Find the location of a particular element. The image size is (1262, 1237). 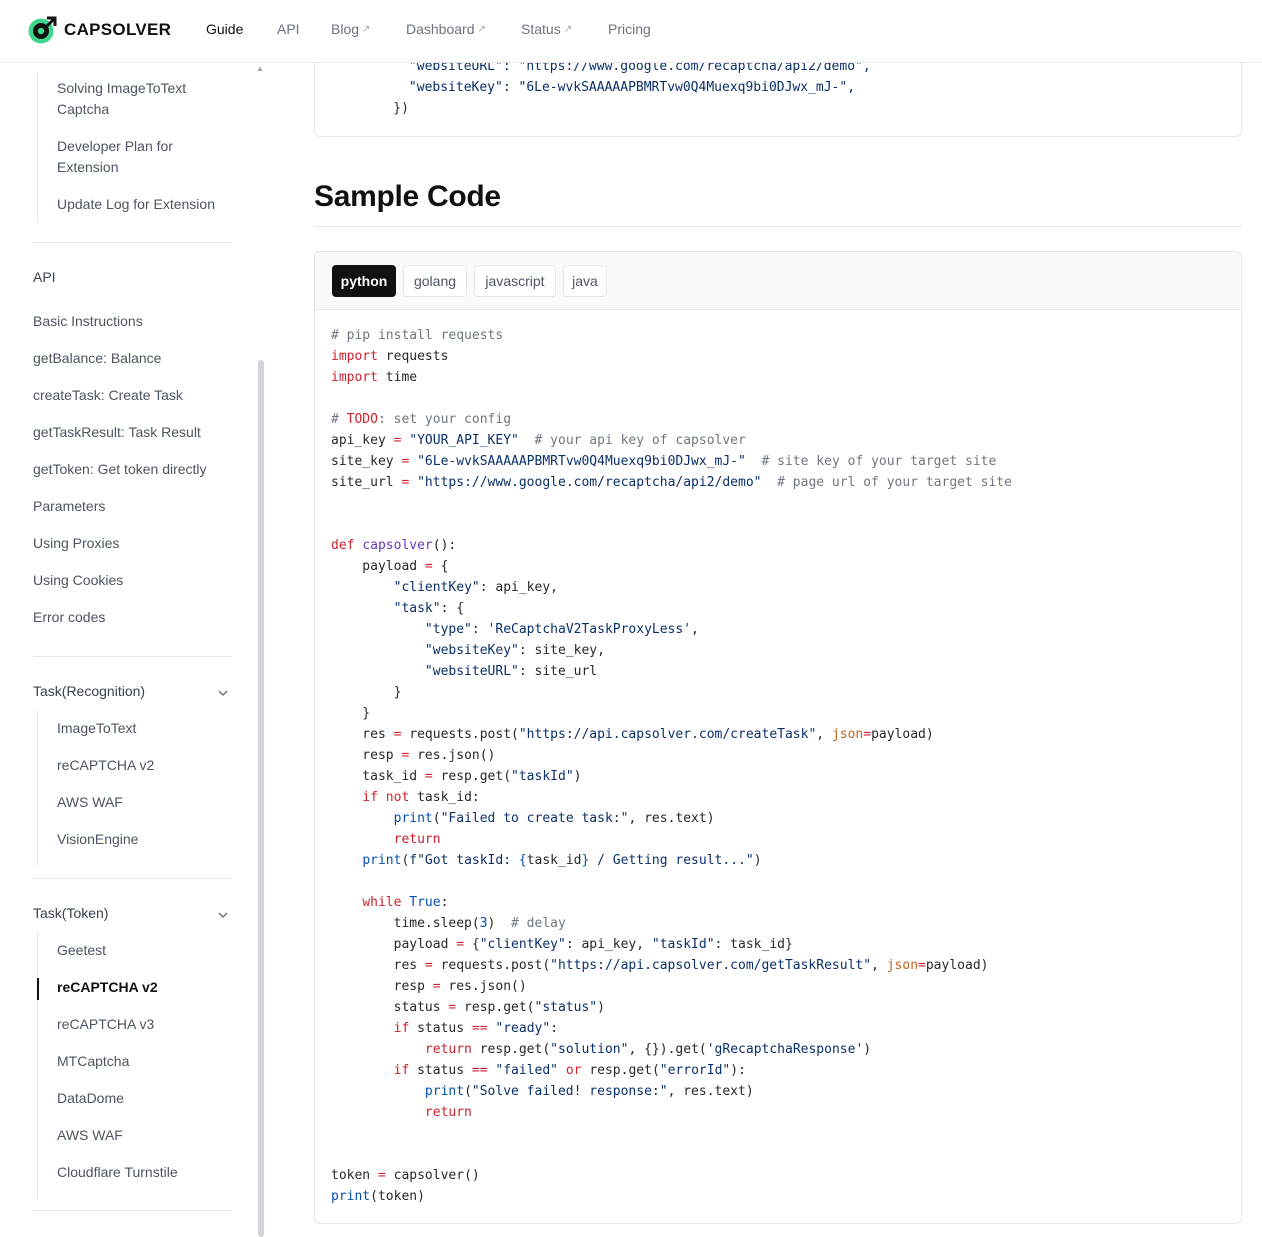

sidebar-item-using-cookies: Using Cookies is located at coordinates (78, 580).